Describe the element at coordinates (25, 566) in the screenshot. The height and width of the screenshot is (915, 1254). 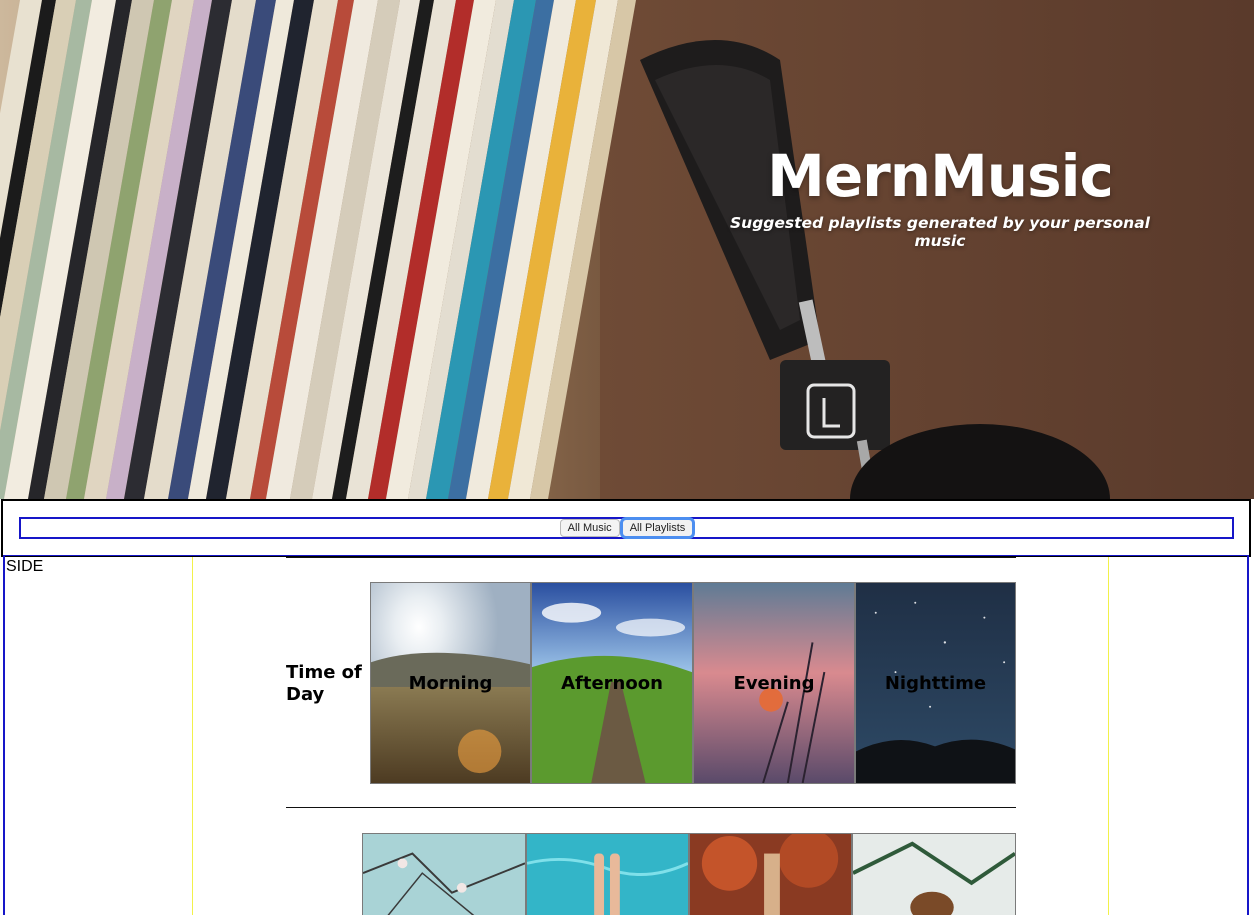
I see `sidebar-label: SIDE` at that location.